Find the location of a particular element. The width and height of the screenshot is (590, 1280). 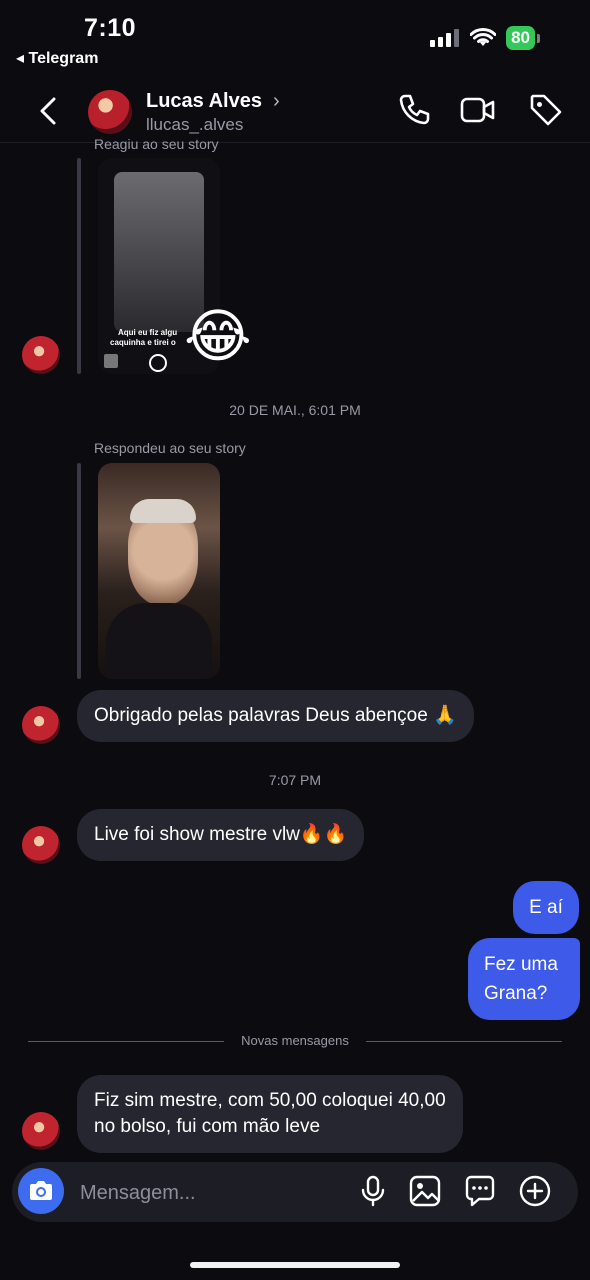

battery-cap is located at coordinates (538, 38).